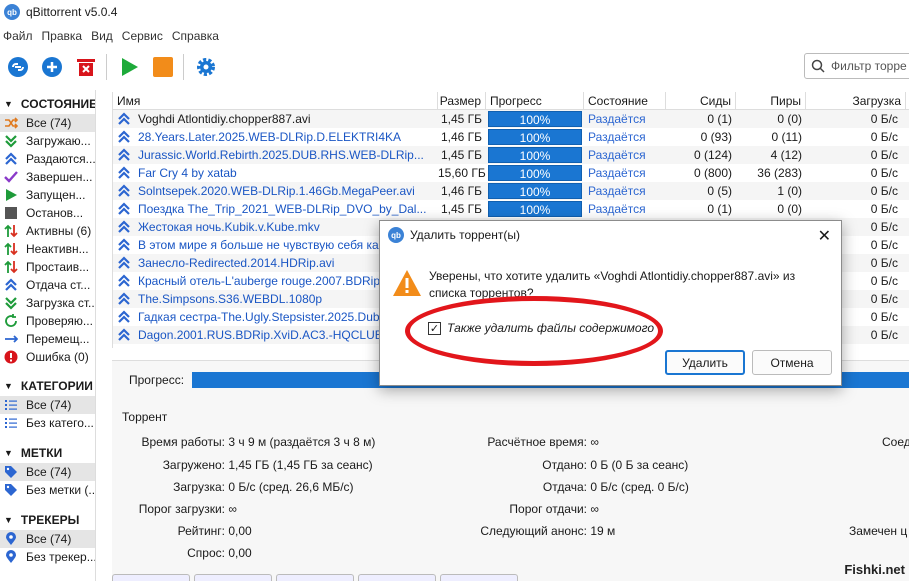  What do you see at coordinates (792, 362) in the screenshot?
I see `cancel-button: Отмена` at bounding box center [792, 362].